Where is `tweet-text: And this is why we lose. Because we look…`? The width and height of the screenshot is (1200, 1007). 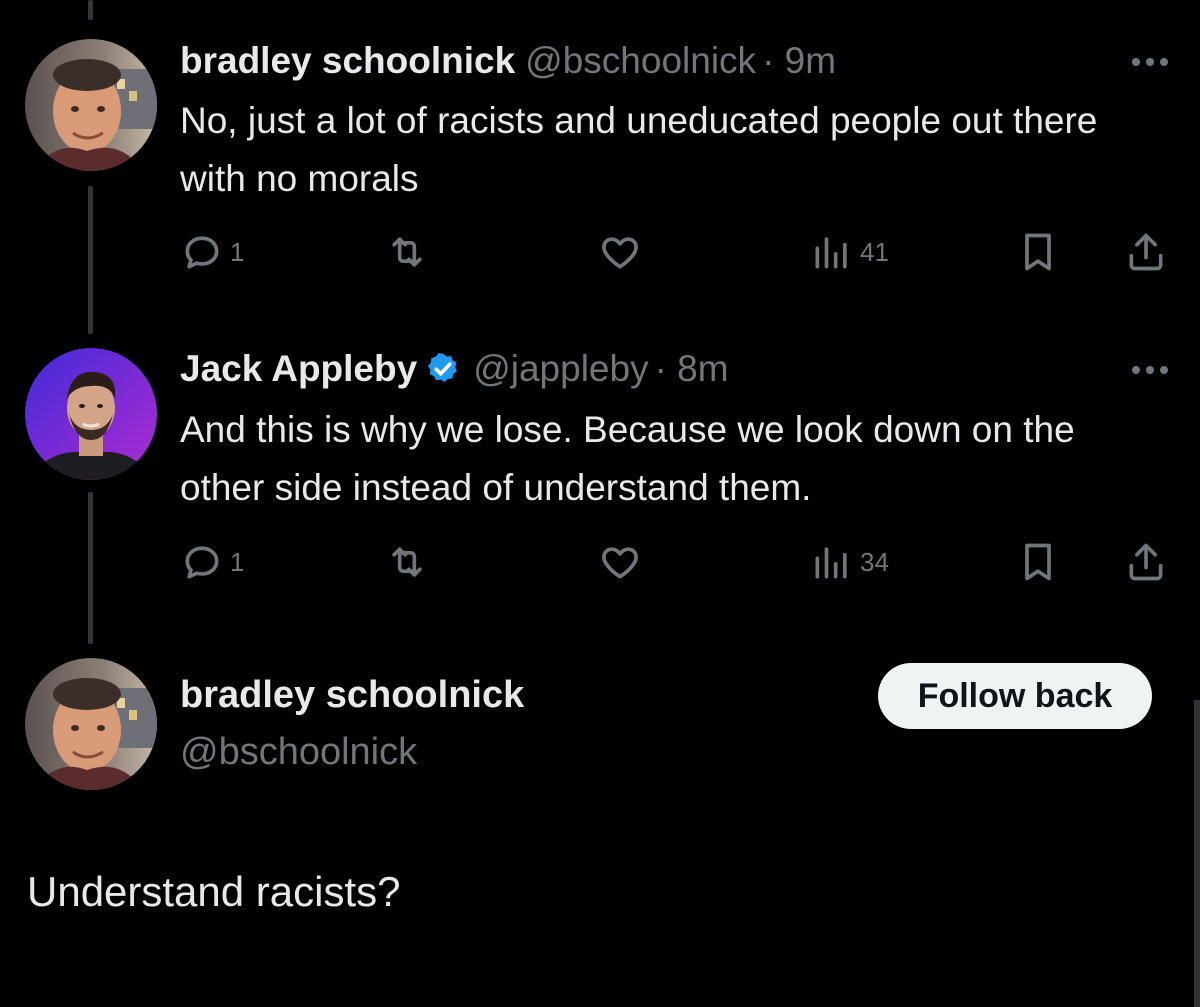 tweet-text: And this is why we lose. Because we look… is located at coordinates (627, 458).